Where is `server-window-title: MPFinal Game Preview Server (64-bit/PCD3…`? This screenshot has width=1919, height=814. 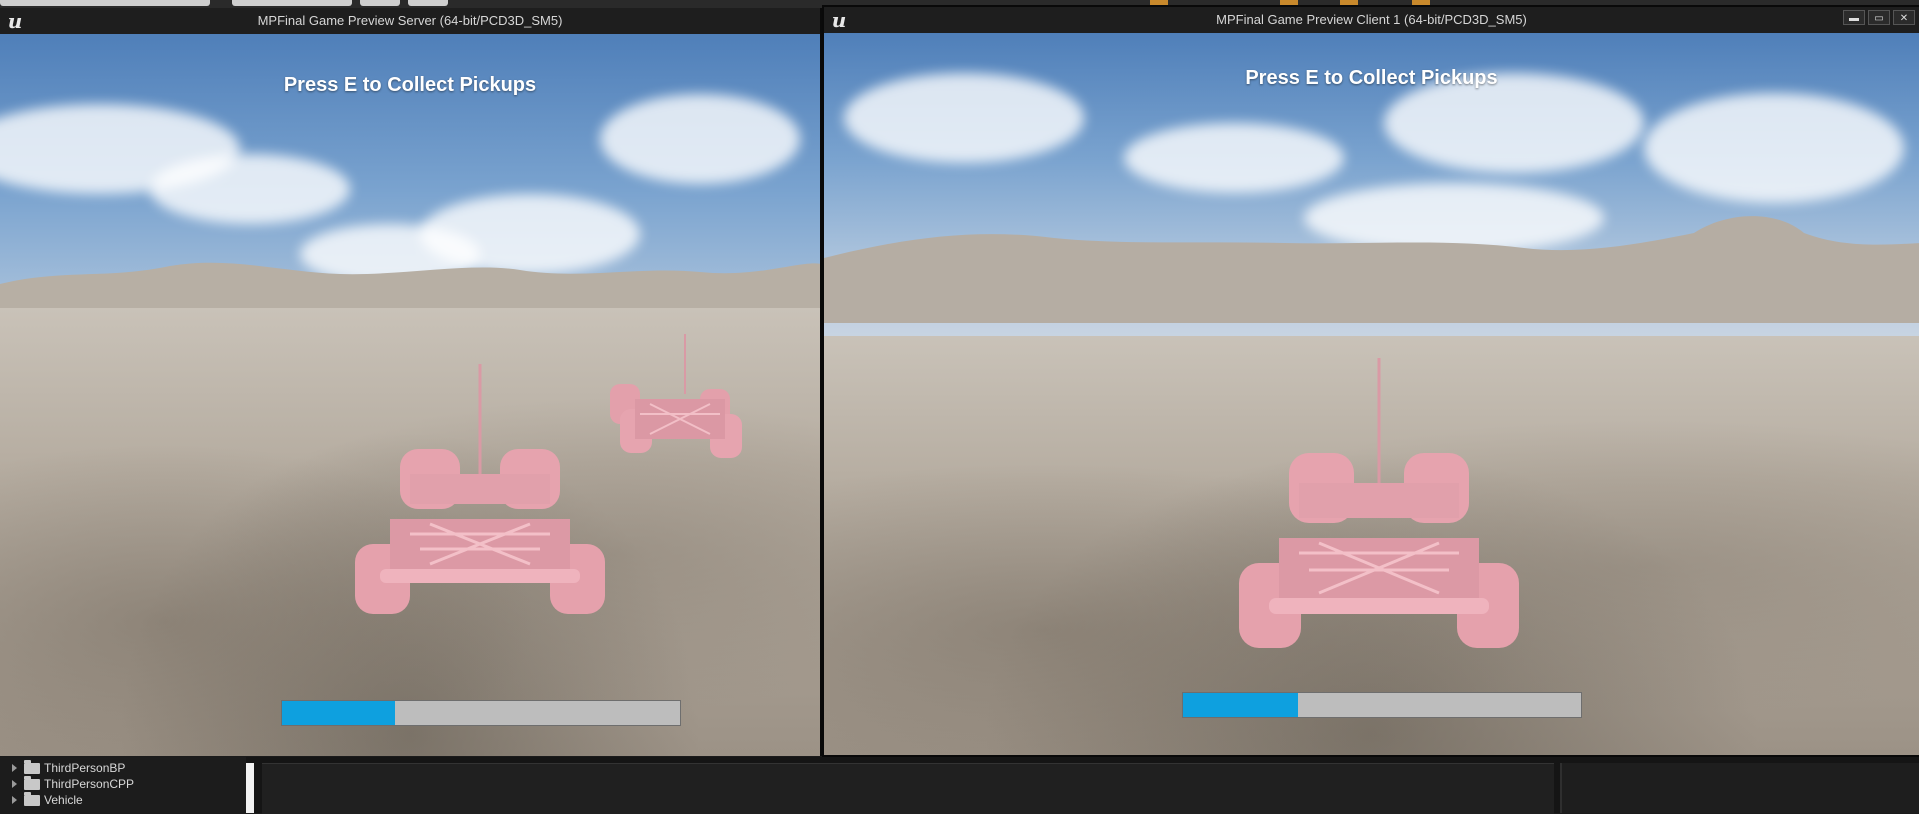
server-window-title: MPFinal Game Preview Server (64-bit/PCD3… is located at coordinates (410, 20).